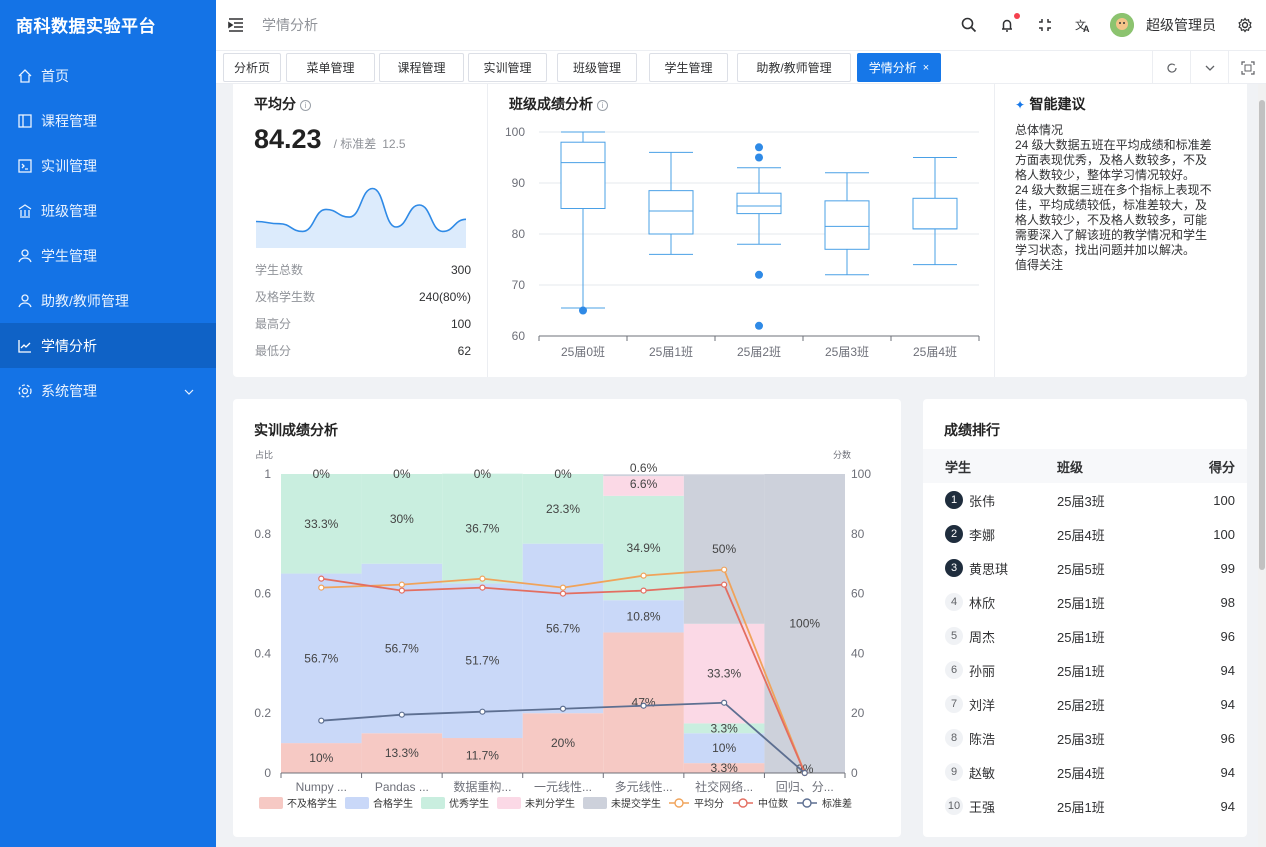  What do you see at coordinates (954, 772) in the screenshot?
I see `rank-badge: 9` at bounding box center [954, 772].